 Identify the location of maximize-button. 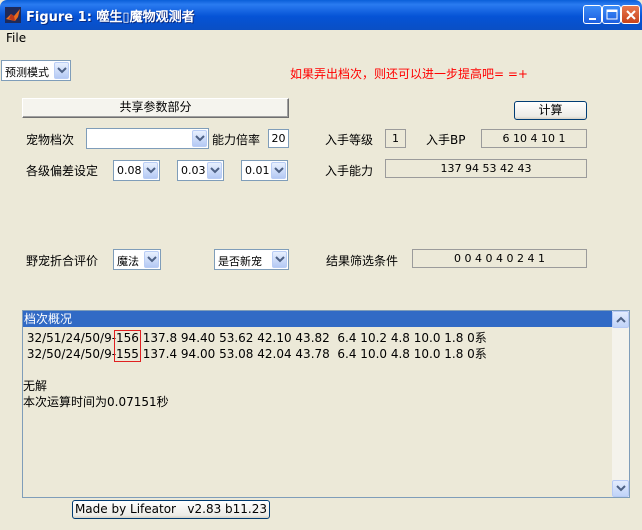
(611, 14).